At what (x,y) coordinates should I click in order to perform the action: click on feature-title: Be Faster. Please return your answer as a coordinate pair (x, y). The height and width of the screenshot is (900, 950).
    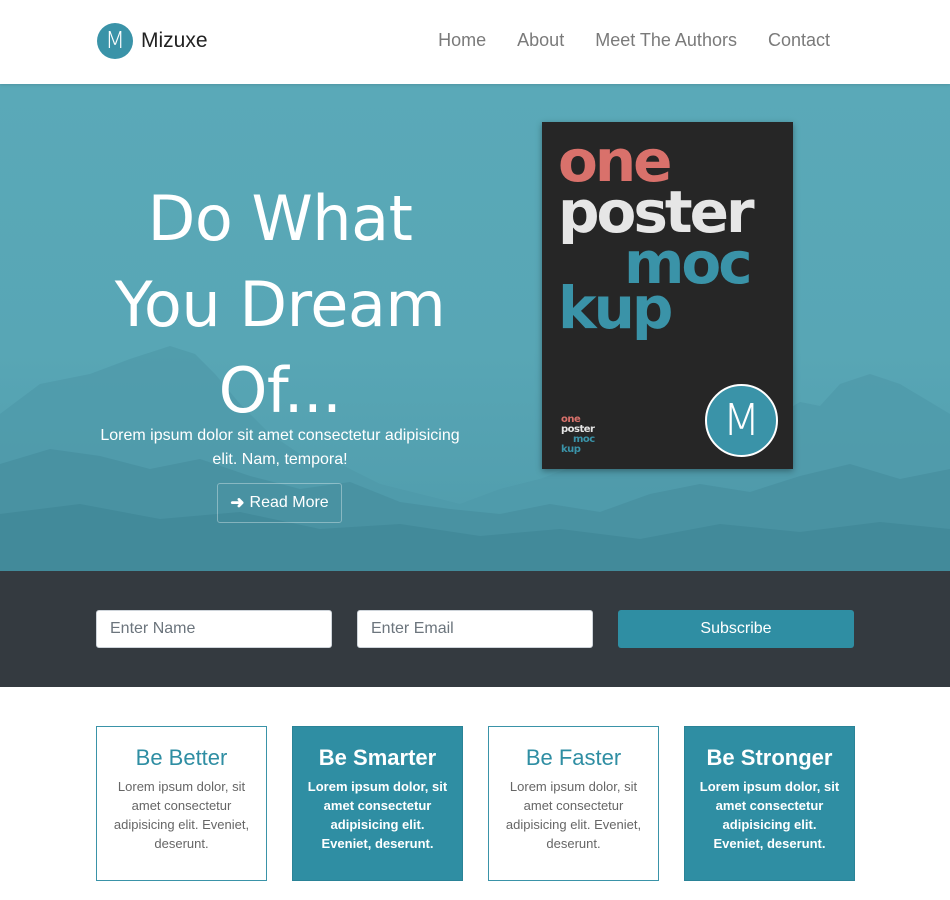
    Looking at the image, I should click on (573, 757).